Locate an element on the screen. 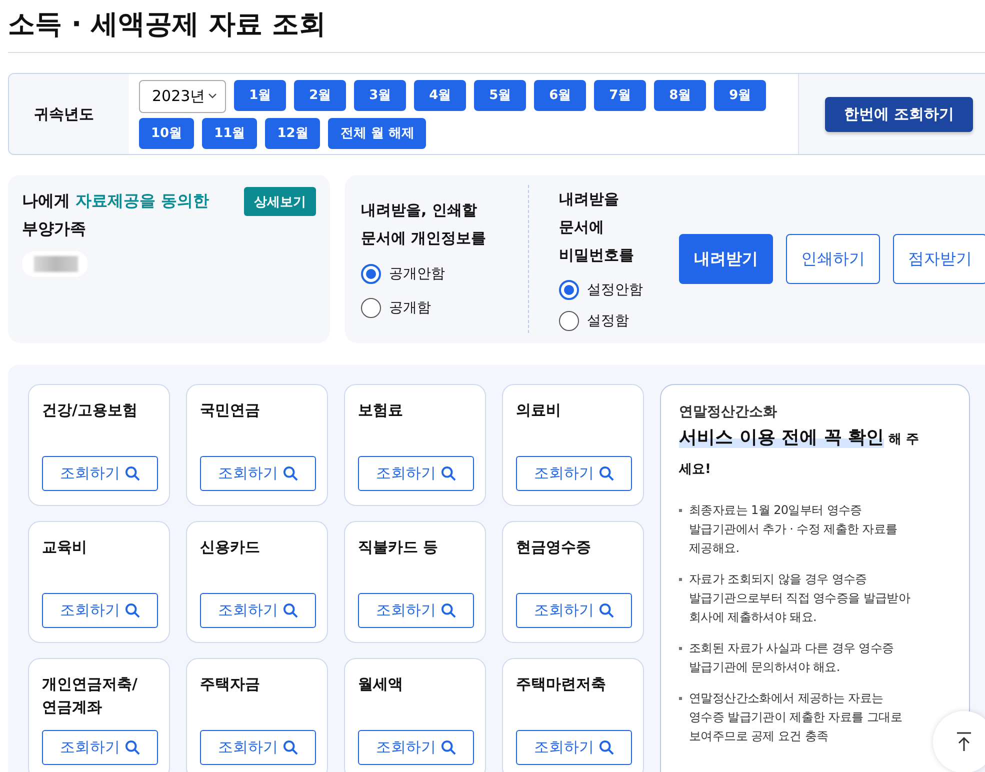 This screenshot has width=985, height=772. clear-months-button: 전체 월 해제 is located at coordinates (377, 133).